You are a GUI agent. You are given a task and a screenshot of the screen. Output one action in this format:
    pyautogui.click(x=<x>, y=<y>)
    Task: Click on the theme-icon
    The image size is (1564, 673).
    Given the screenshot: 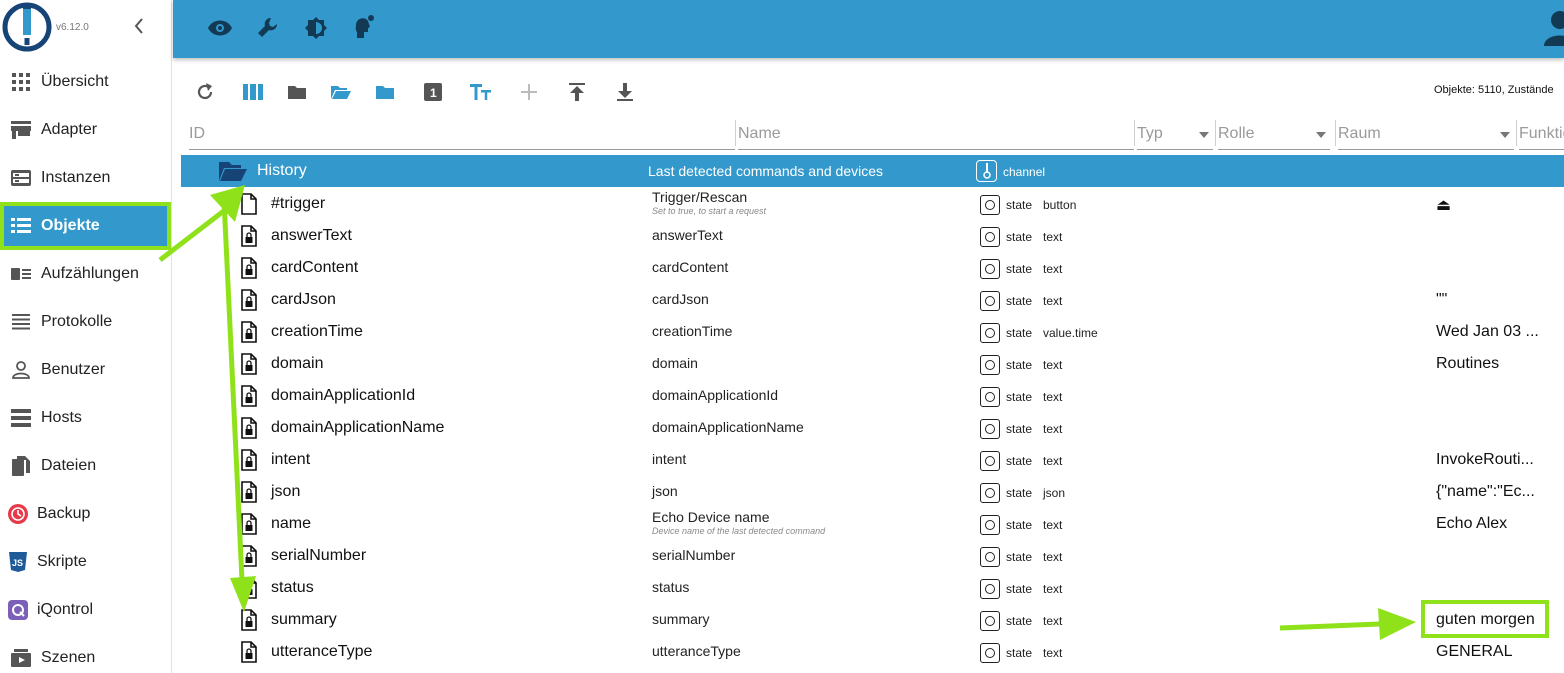 What is the action you would take?
    pyautogui.click(x=316, y=28)
    